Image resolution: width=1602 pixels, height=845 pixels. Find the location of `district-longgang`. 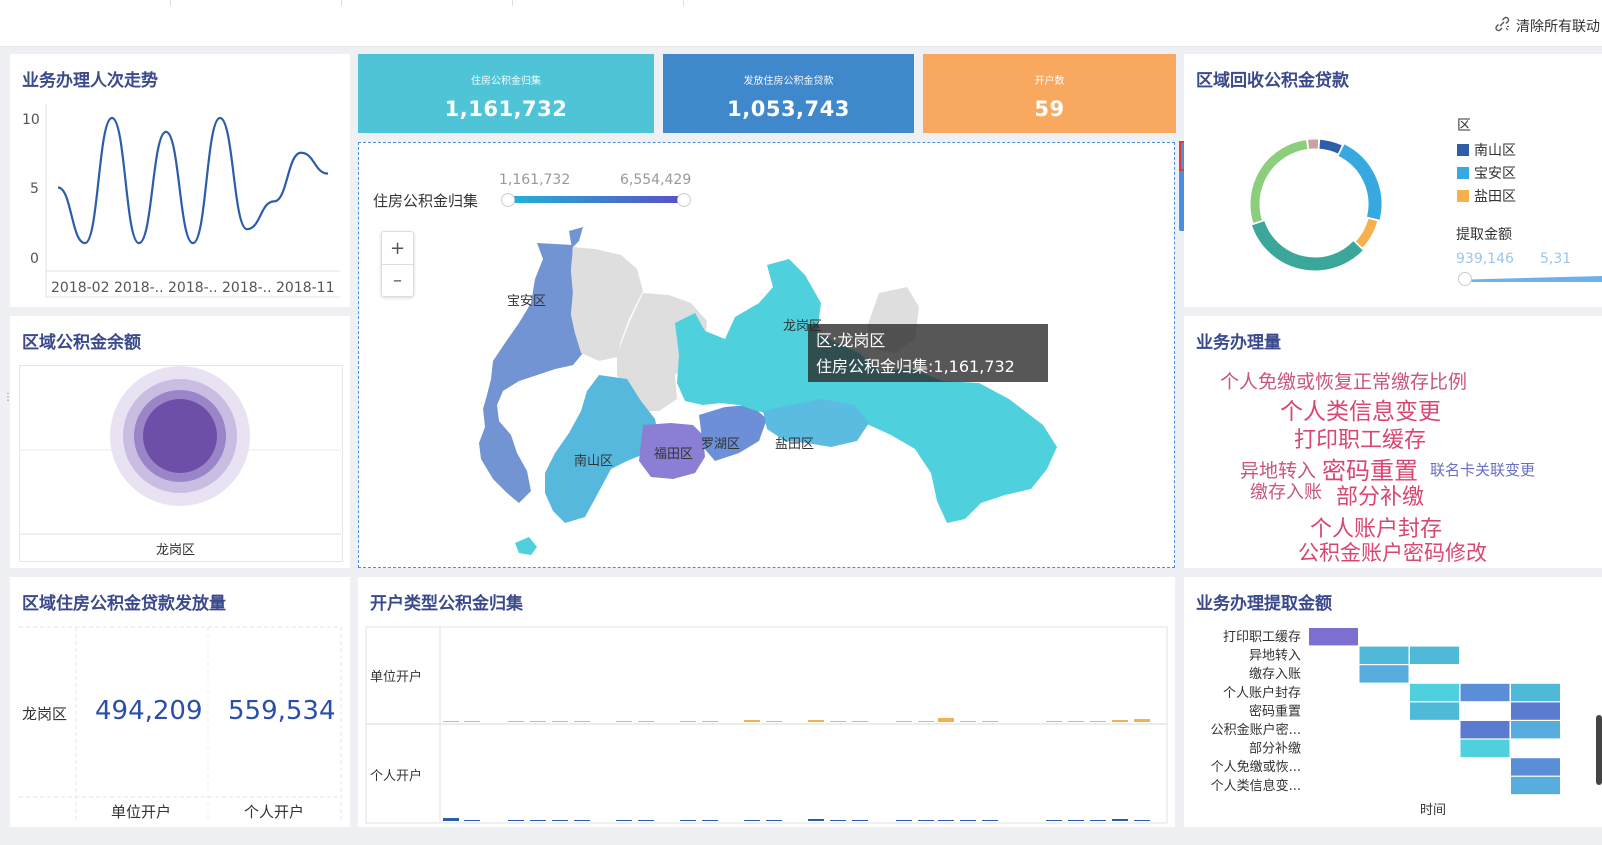

district-longgang is located at coordinates (866, 391).